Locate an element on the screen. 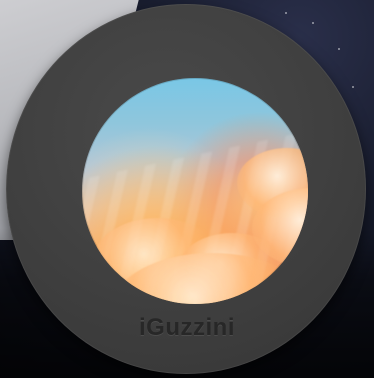  brand-logo-text: iGuzzini is located at coordinates (187, 327).